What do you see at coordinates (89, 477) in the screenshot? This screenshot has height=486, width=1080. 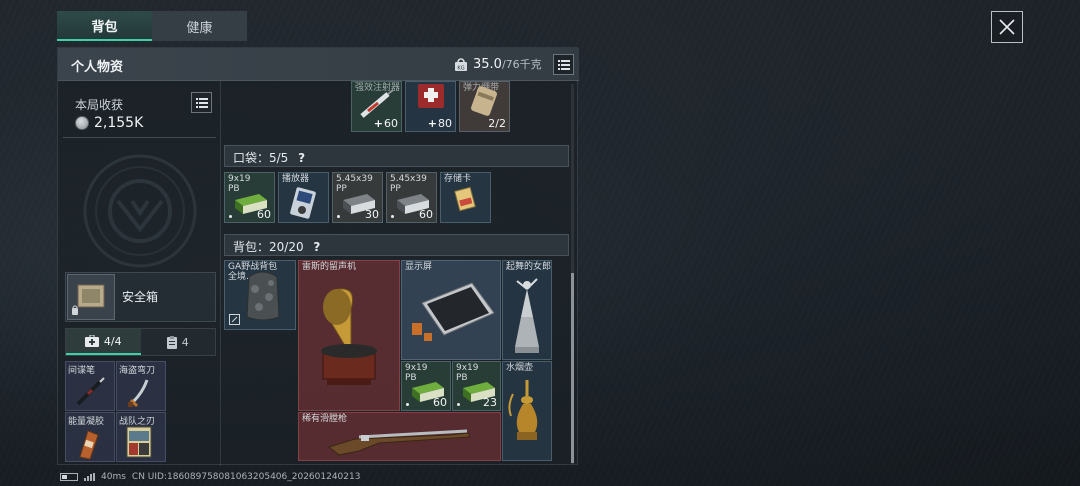 I see `signal-icon` at bounding box center [89, 477].